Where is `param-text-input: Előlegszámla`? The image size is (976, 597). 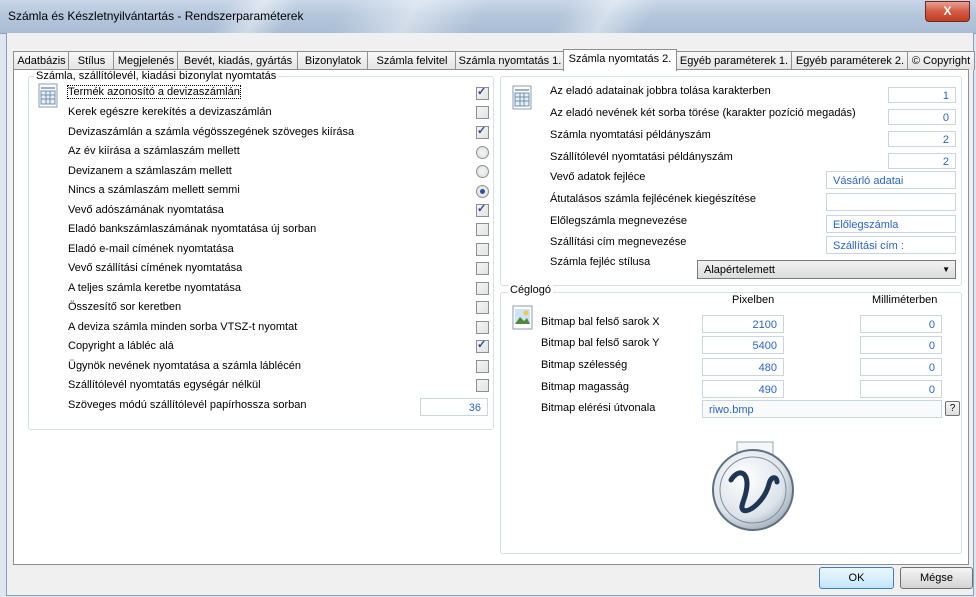
param-text-input: Előlegszámla is located at coordinates (891, 224).